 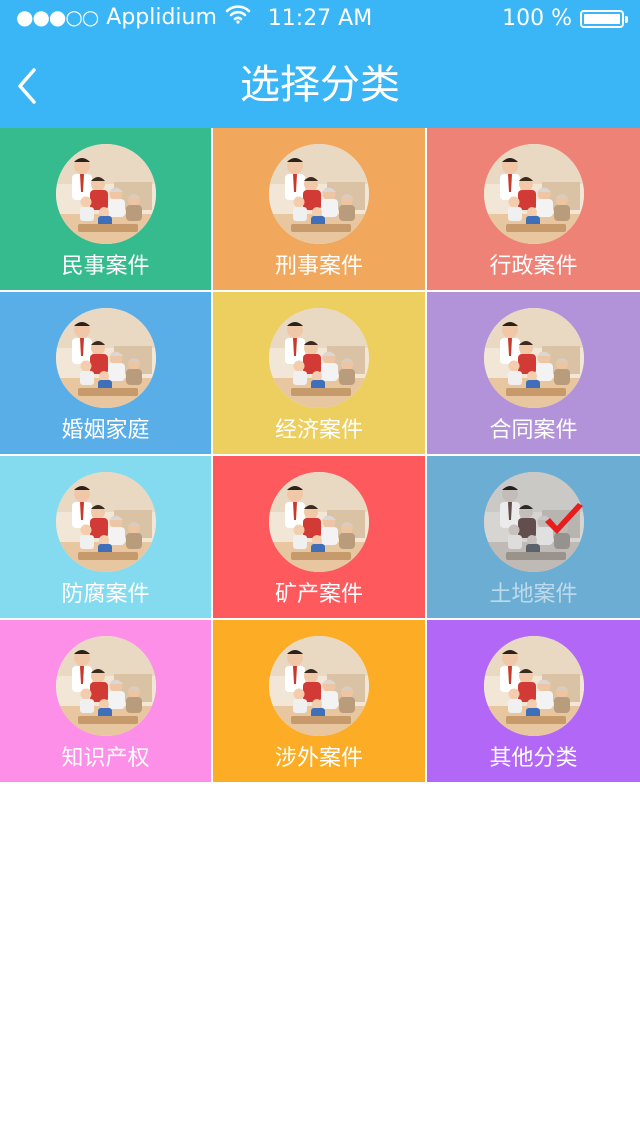 I want to click on category-label: 防腐案件, so click(x=105, y=594).